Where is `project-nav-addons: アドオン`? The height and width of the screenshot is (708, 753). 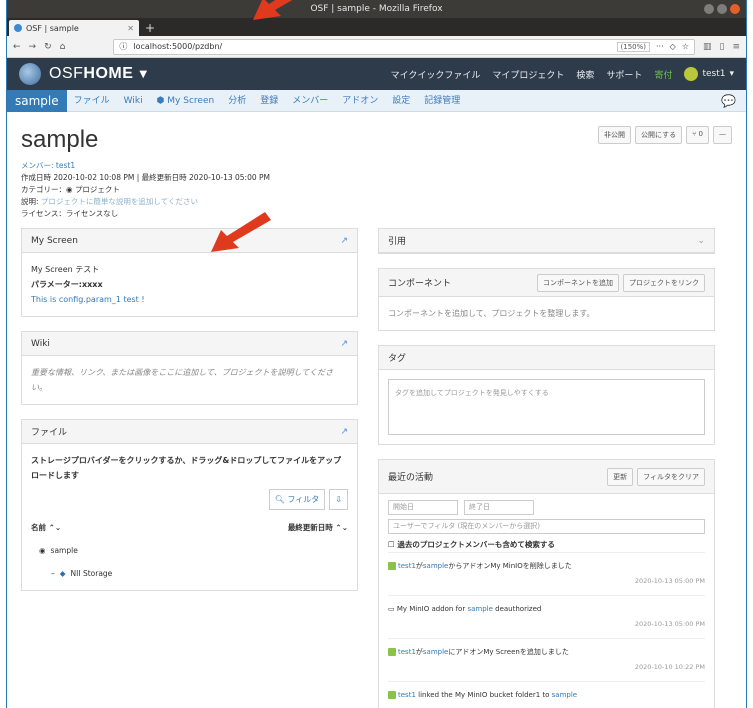 project-nav-addons: アドオン is located at coordinates (360, 101).